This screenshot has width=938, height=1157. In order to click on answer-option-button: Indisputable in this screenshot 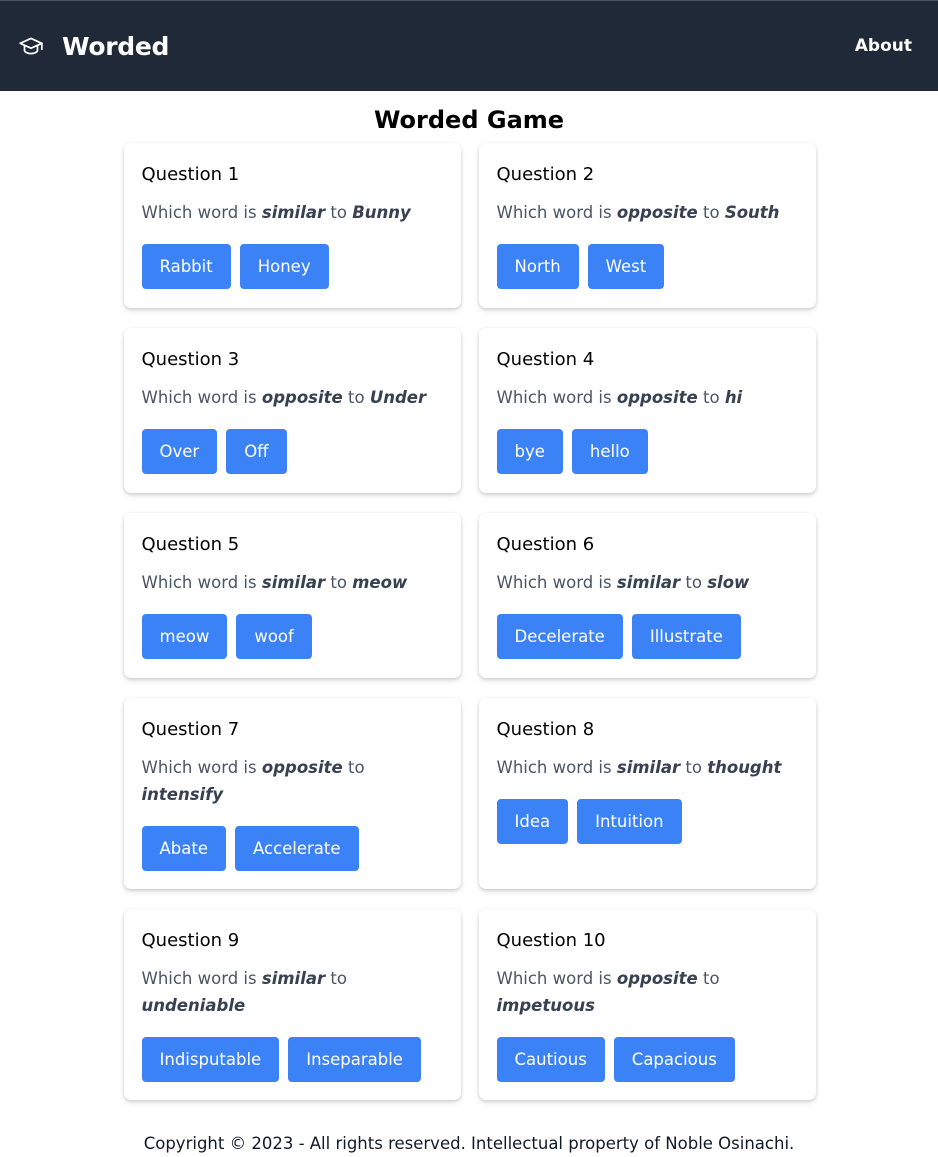, I will do `click(210, 1059)`.